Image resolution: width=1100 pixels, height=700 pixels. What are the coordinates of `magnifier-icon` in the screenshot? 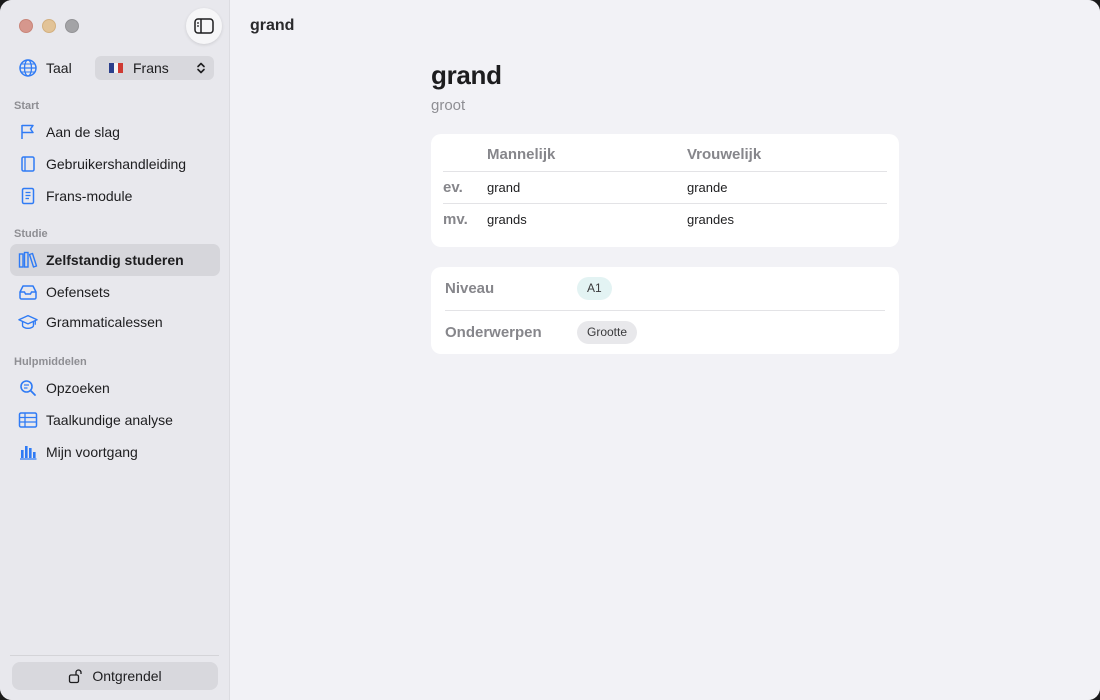 It's located at (28, 388).